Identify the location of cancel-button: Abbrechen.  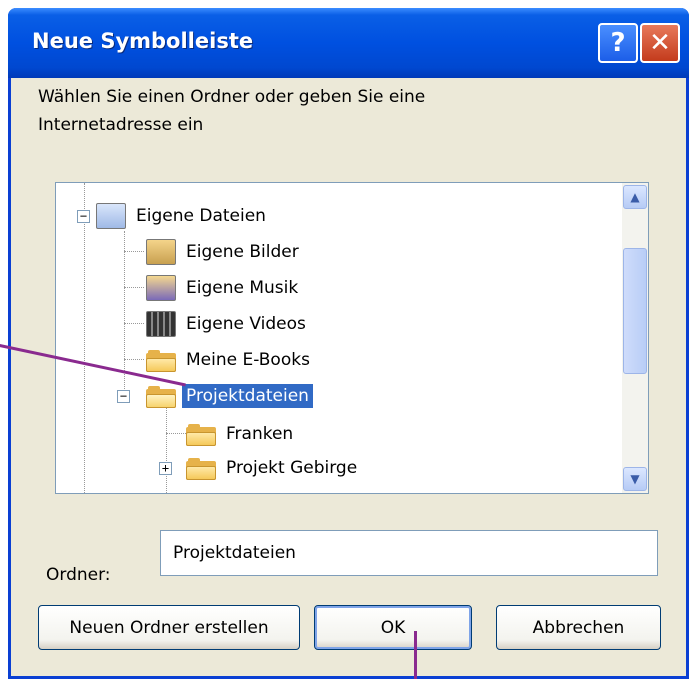
(578, 627).